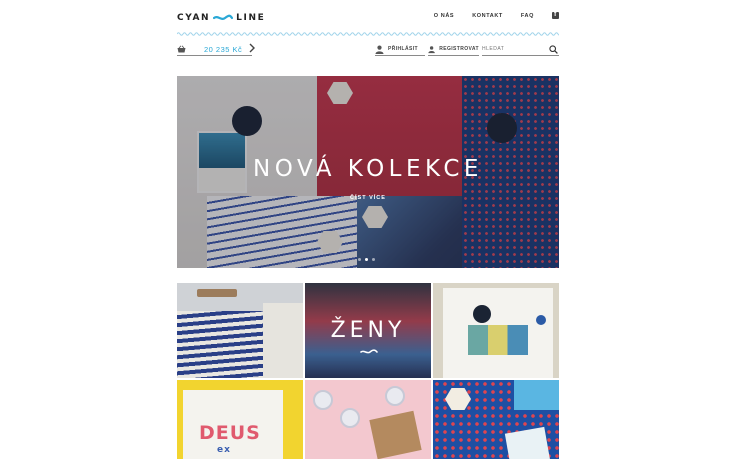 The image size is (735, 459). Describe the element at coordinates (459, 49) in the screenshot. I see `register-label: REGISTROVAT` at that location.